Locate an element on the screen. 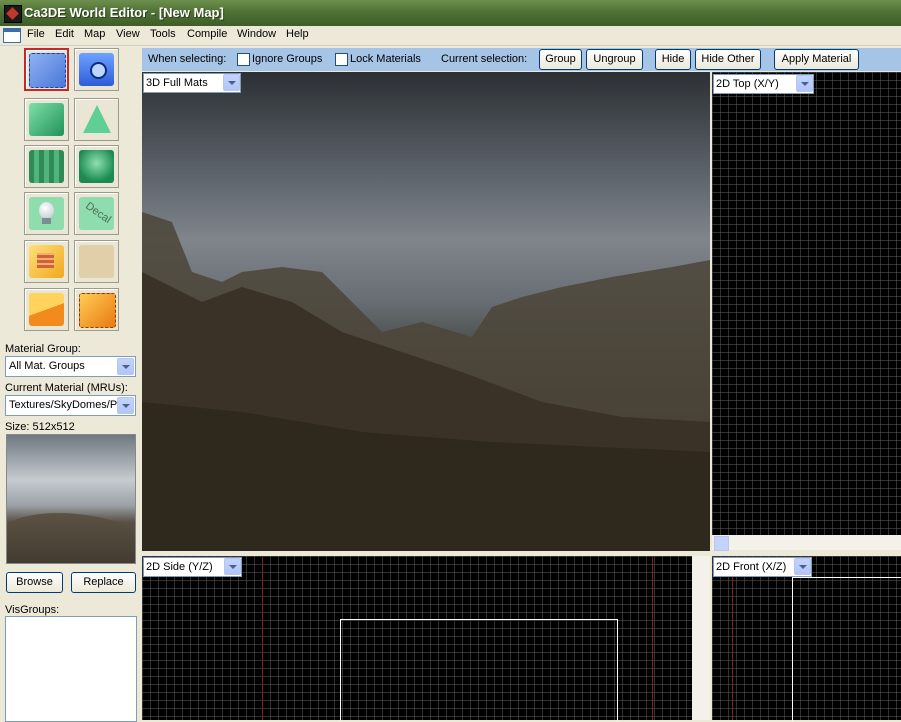 The image size is (901, 722). new-terrain-button is located at coordinates (96, 166).